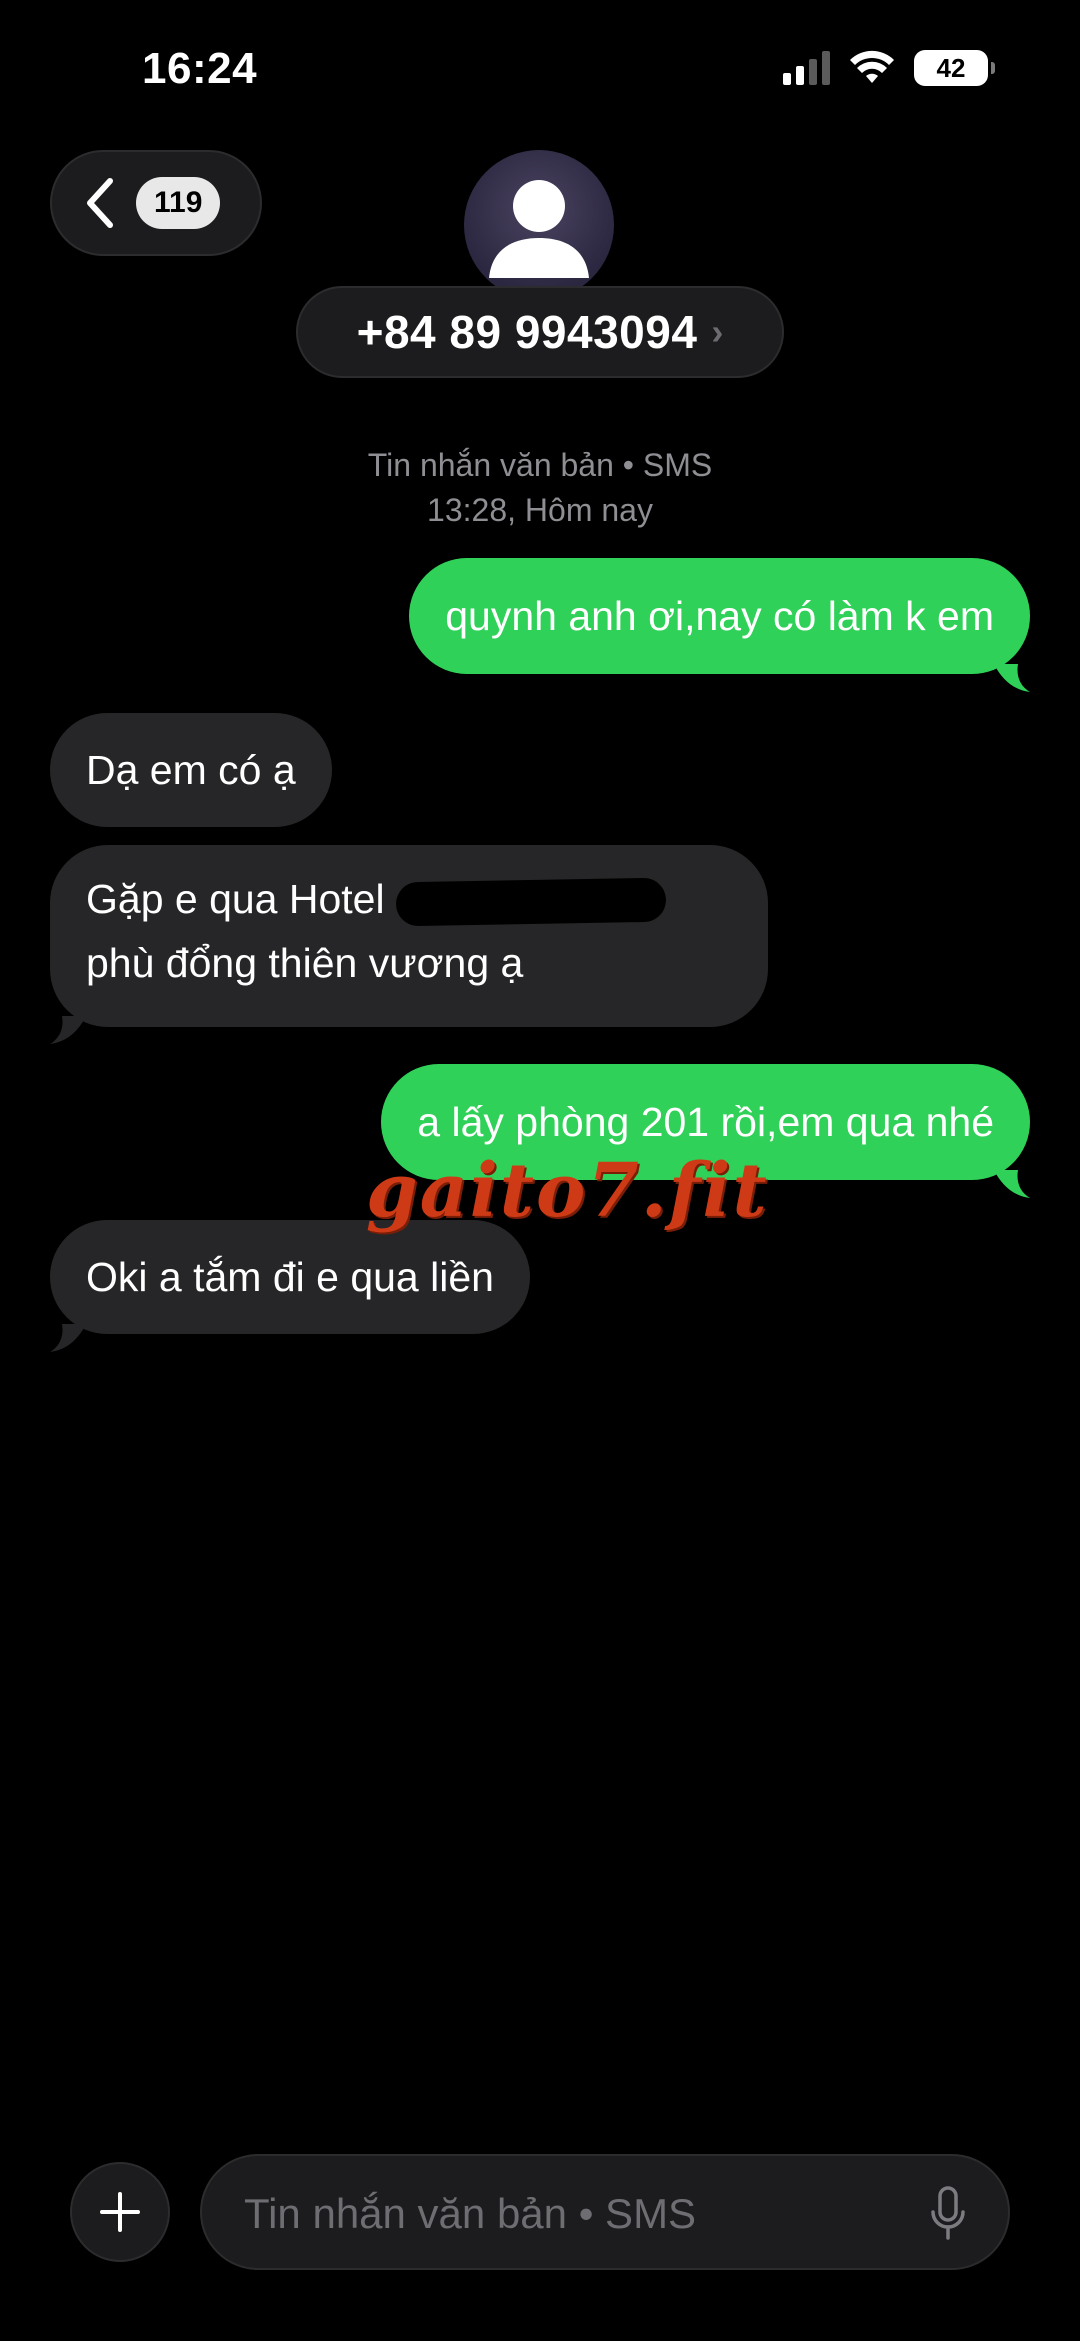 This screenshot has height=2341, width=1080. What do you see at coordinates (540, 465) in the screenshot?
I see `service-label: Tin nhắn văn bản • SMS` at bounding box center [540, 465].